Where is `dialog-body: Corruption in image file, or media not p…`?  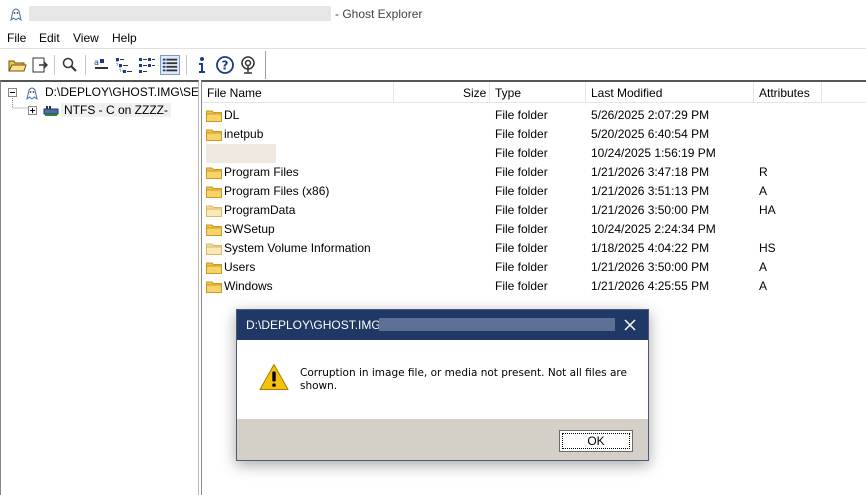 dialog-body: Corruption in image file, or media not p… is located at coordinates (442, 379).